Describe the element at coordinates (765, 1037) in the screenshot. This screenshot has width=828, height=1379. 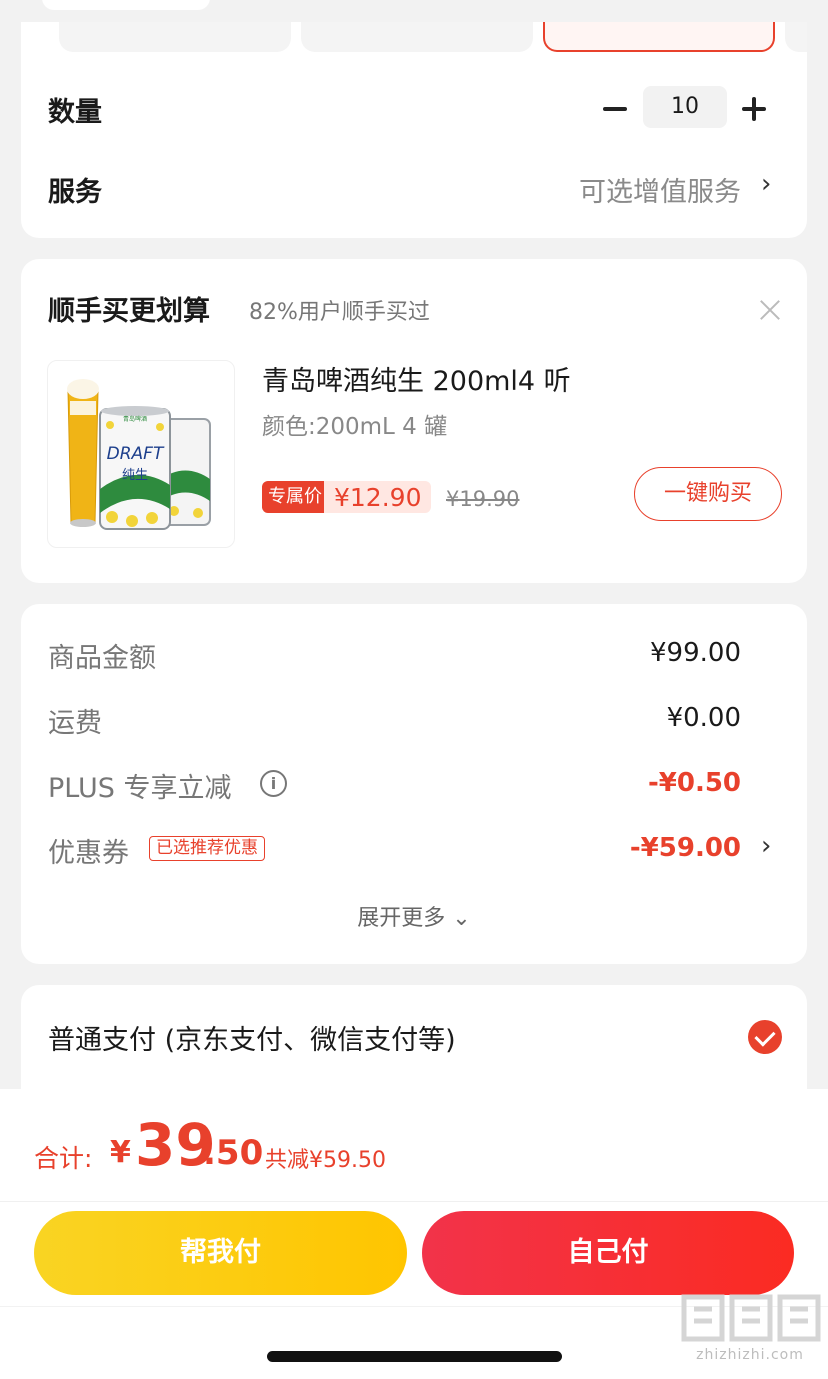
I see `checkmark-icon` at that location.